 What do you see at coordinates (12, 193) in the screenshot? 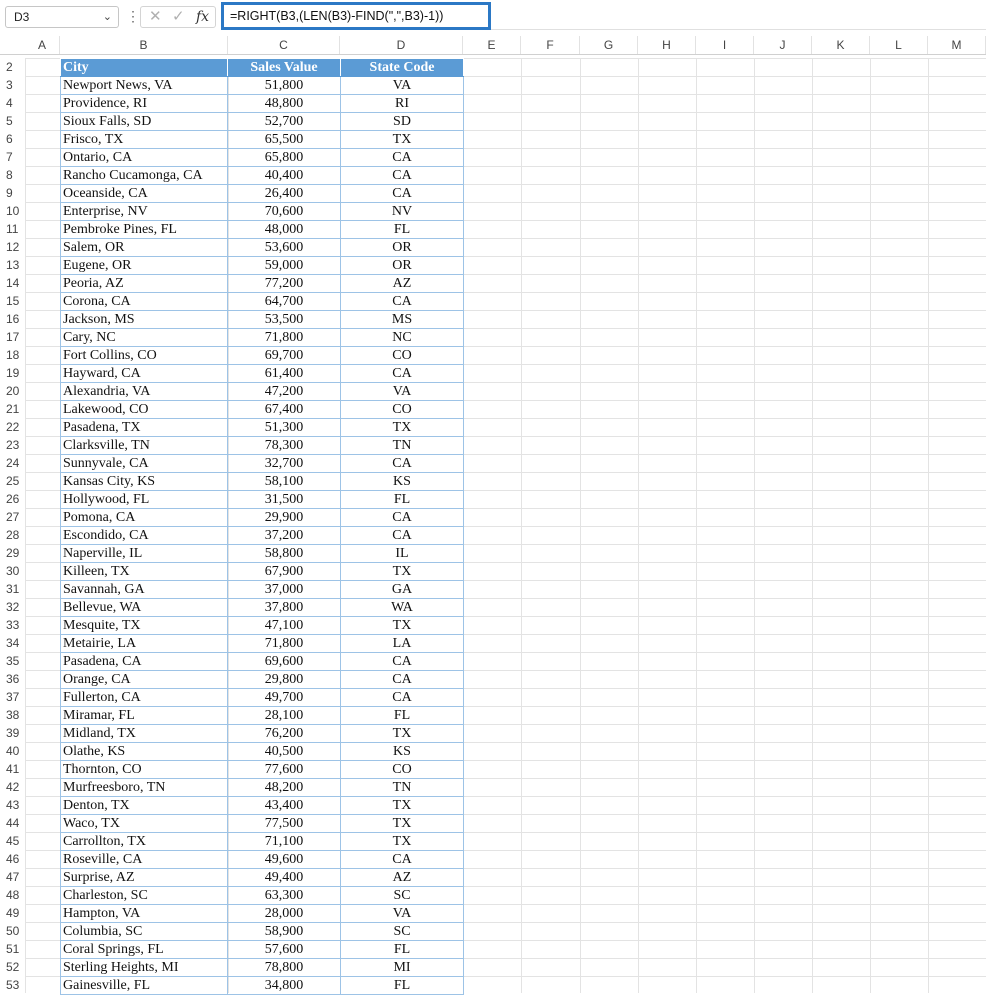
I see `row-header: 9` at bounding box center [12, 193].